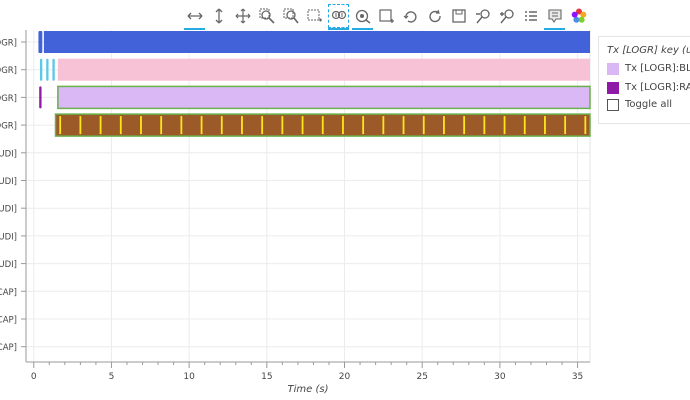 The height and width of the screenshot is (400, 690). What do you see at coordinates (648, 50) in the screenshot?
I see `legend-title: Tx [LOGR] key (us` at bounding box center [648, 50].